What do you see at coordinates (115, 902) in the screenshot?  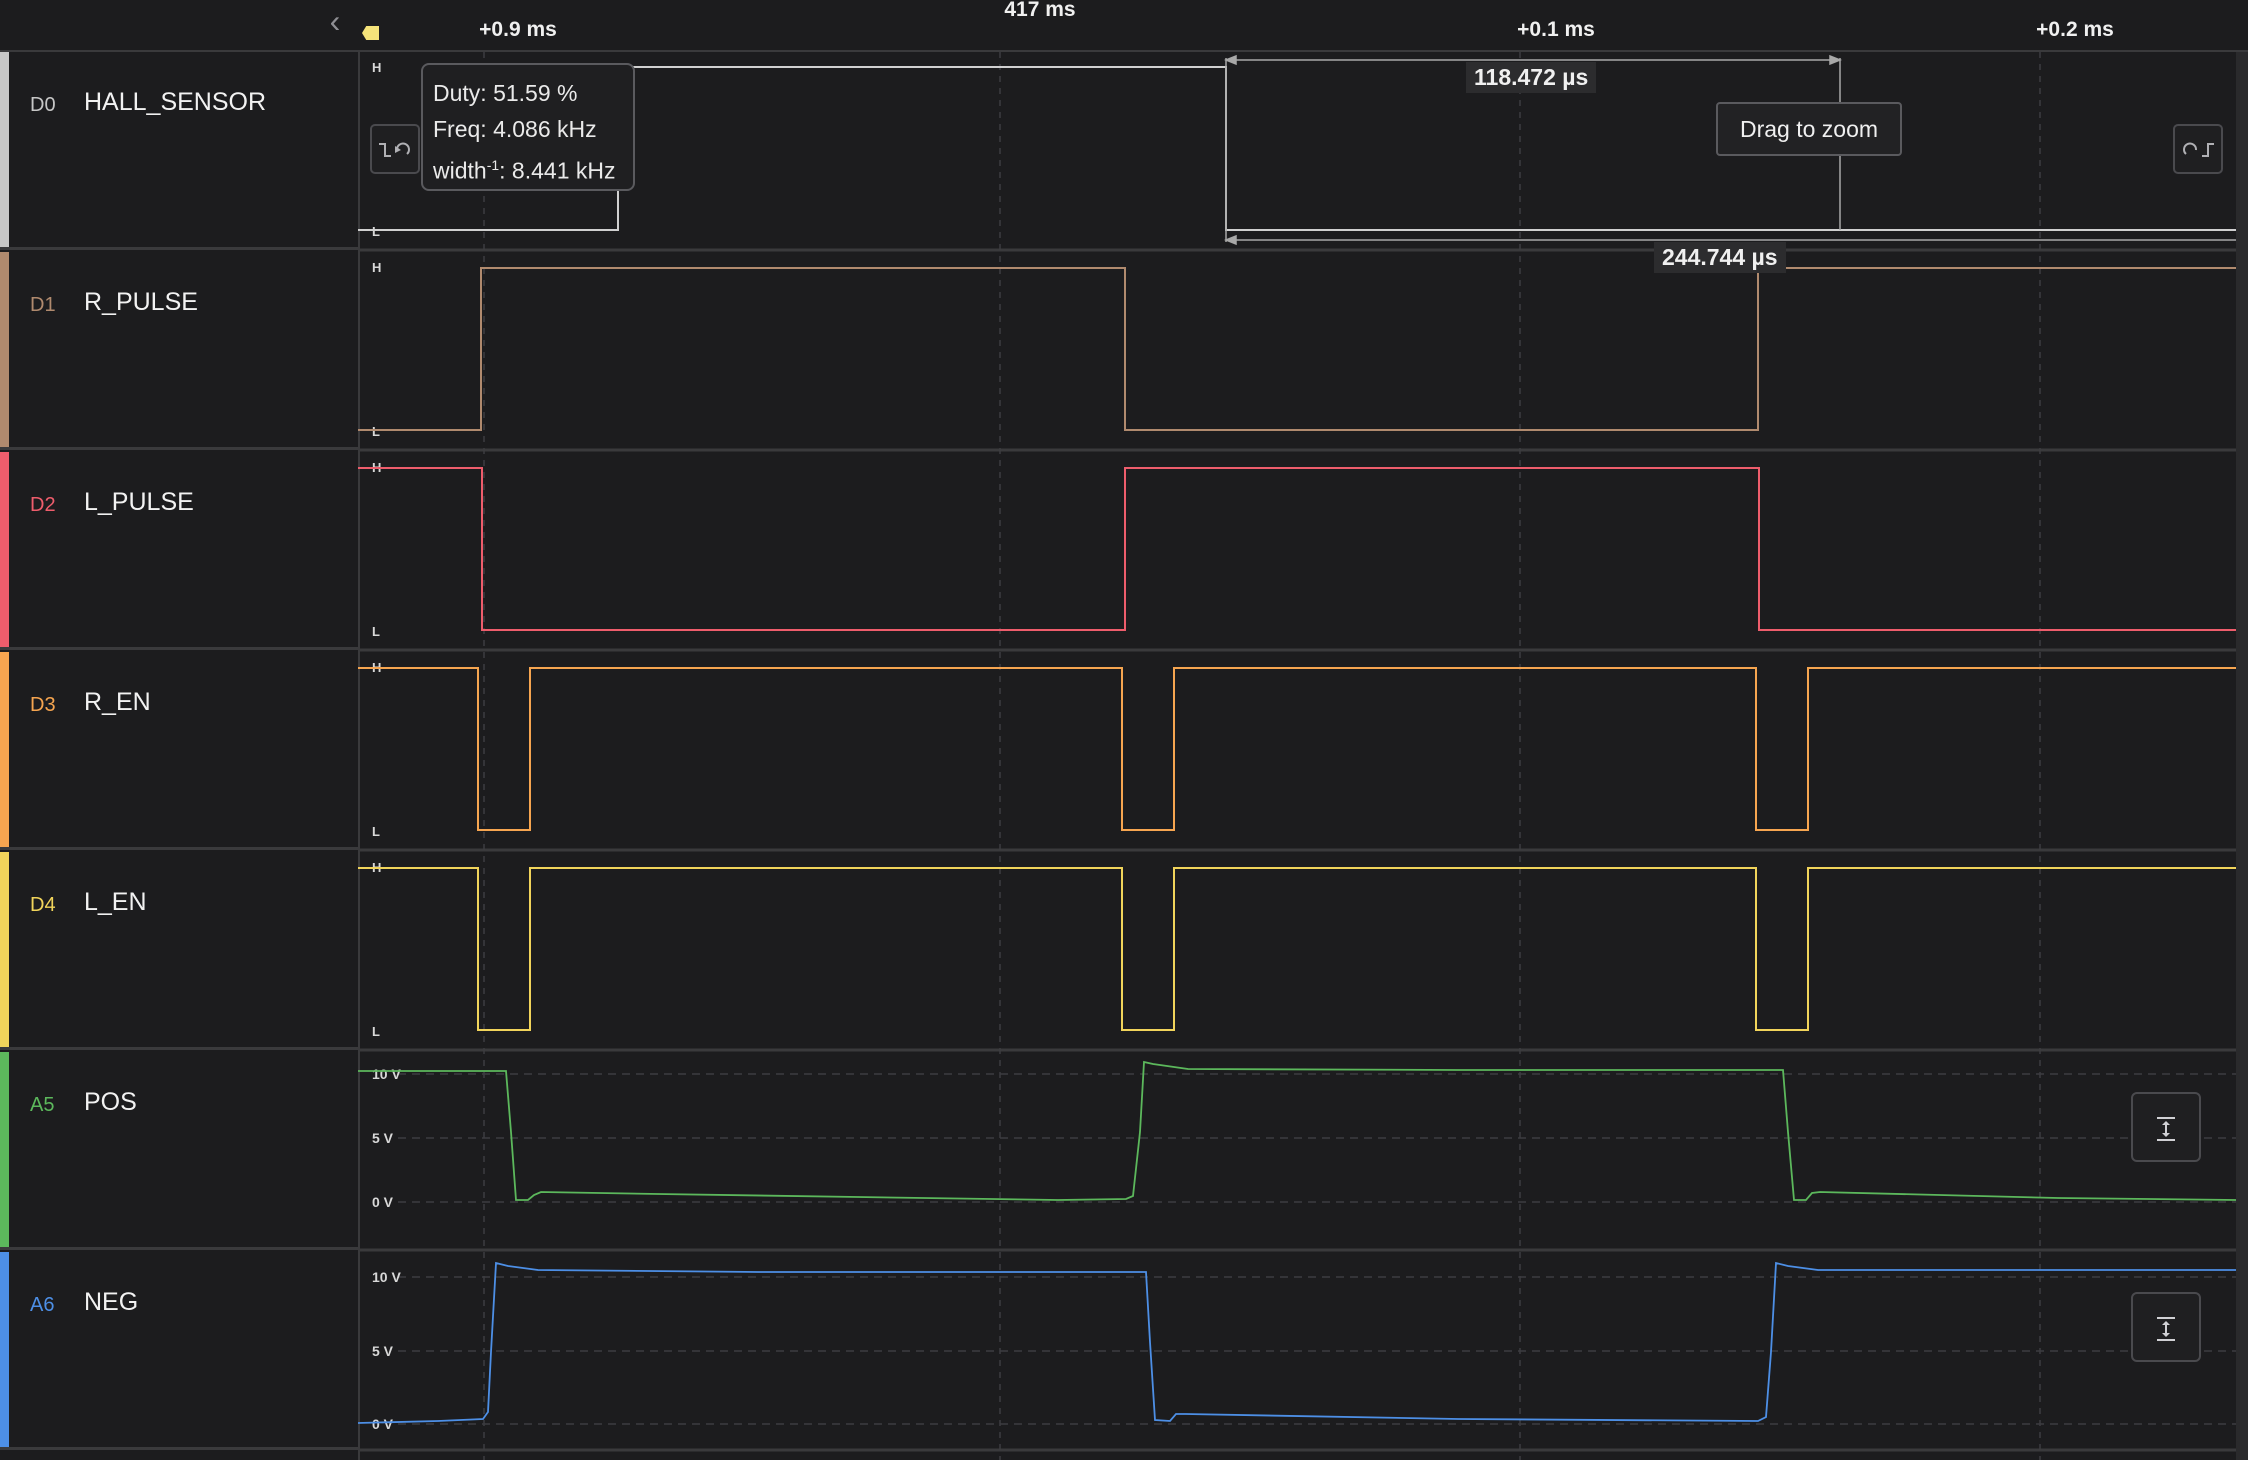 I see `channel-name: L_EN` at bounding box center [115, 902].